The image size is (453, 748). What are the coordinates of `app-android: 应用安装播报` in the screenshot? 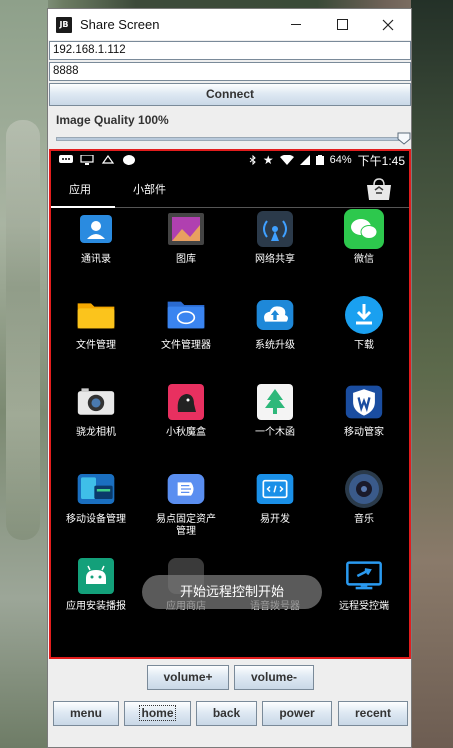 It's located at (96, 584).